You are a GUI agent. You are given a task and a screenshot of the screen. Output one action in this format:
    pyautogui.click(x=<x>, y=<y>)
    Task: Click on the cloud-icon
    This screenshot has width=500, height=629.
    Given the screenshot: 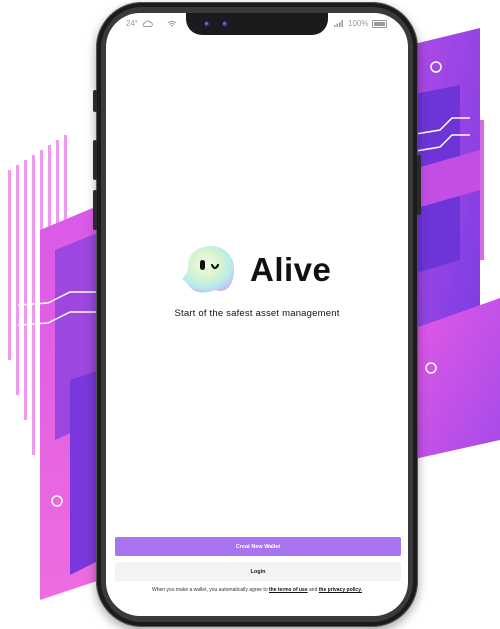 What is the action you would take?
    pyautogui.click(x=147, y=23)
    